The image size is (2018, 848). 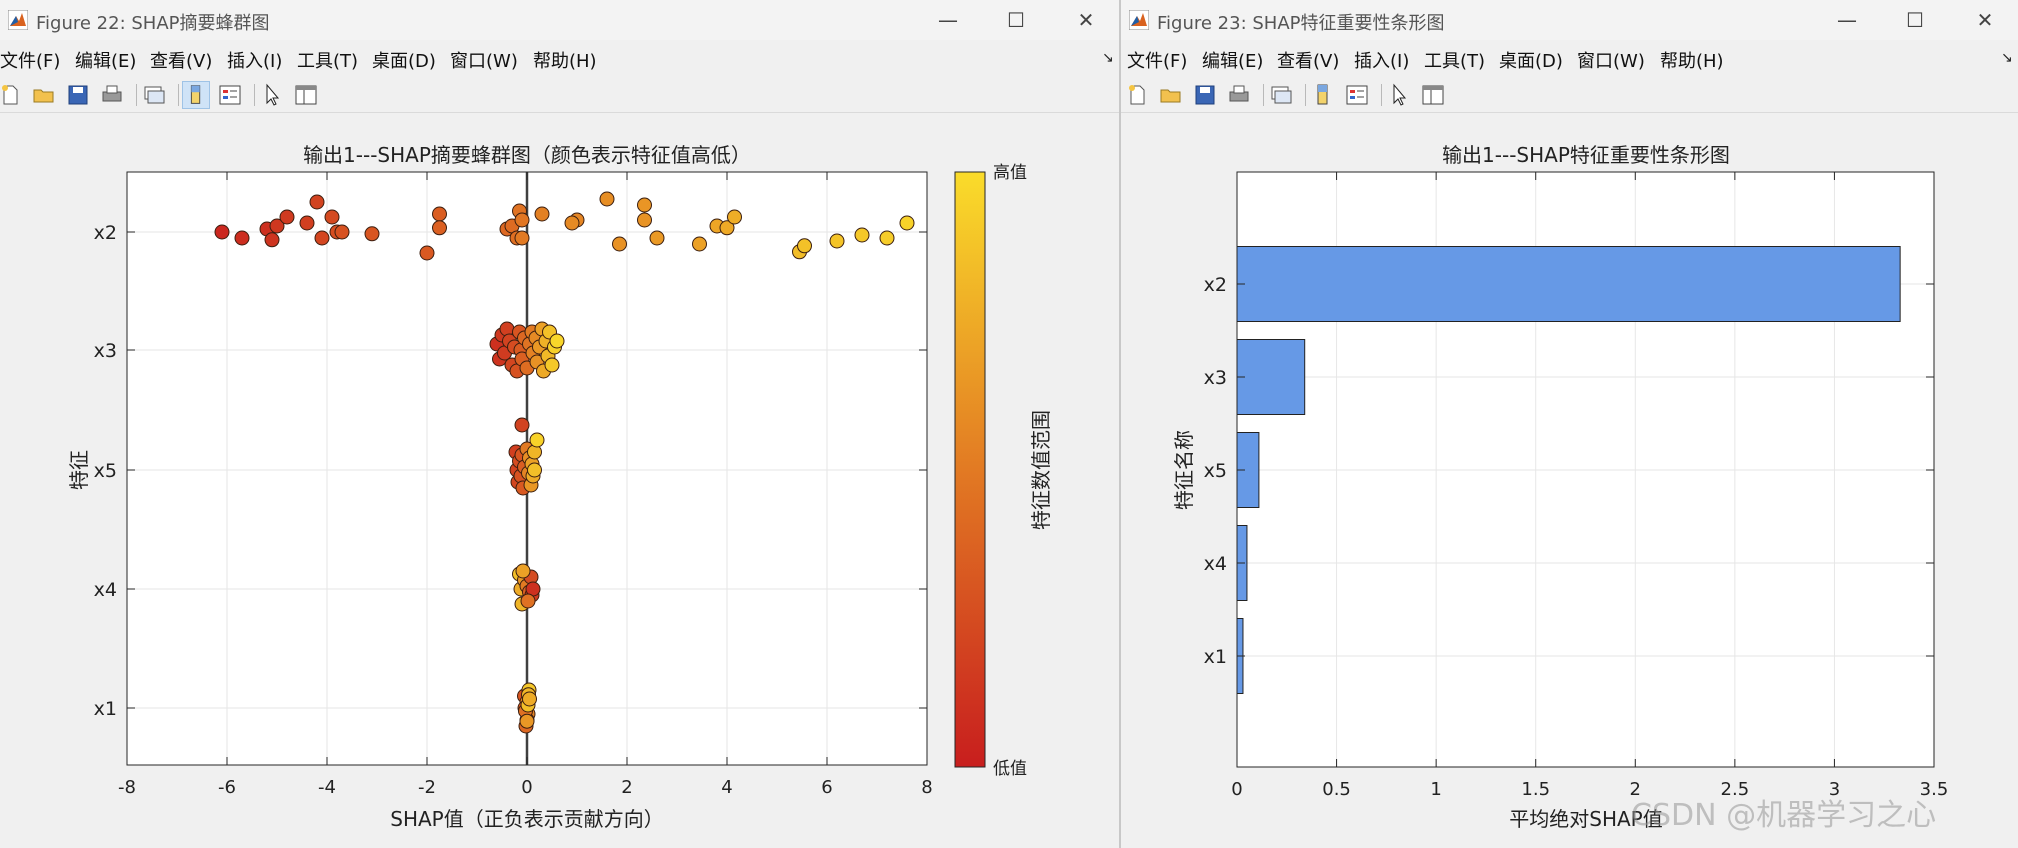 What do you see at coordinates (1010, 173) in the screenshot?
I see `colorbar-high-label: 高值` at bounding box center [1010, 173].